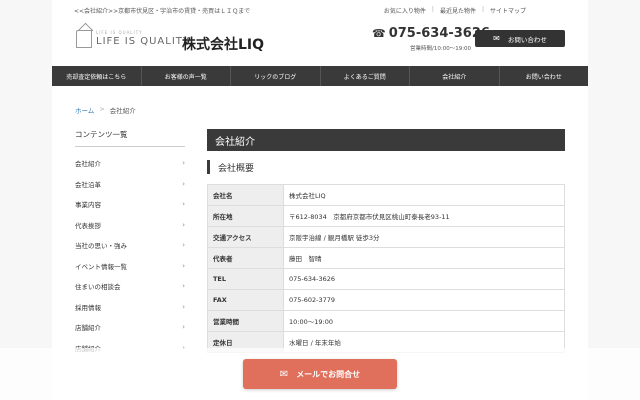  Describe the element at coordinates (245, 195) in the screenshot. I see `row-label: 会社名` at that location.